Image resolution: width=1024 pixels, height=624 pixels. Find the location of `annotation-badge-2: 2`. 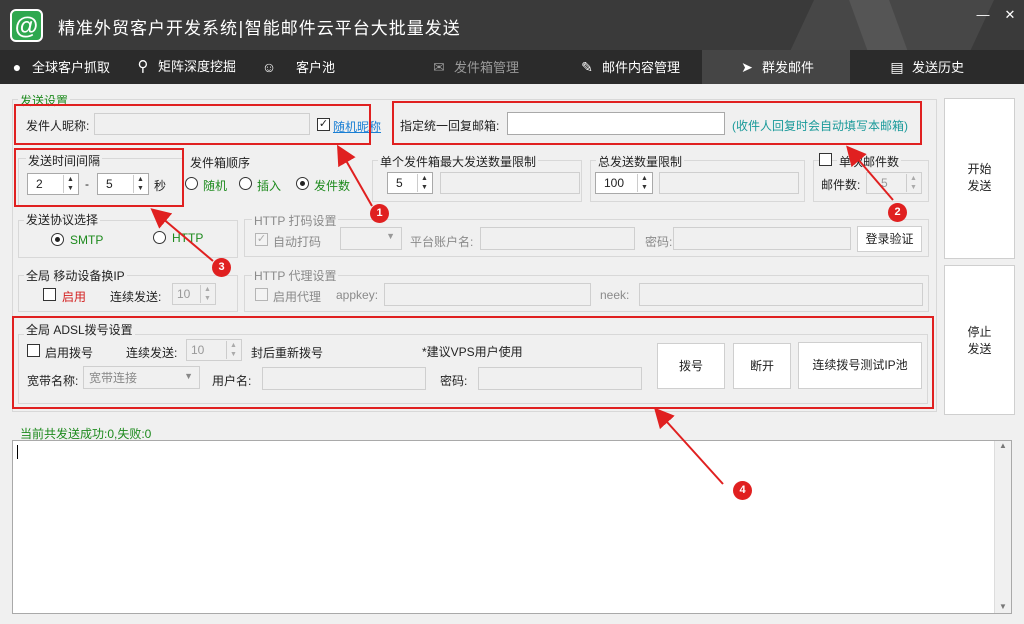

annotation-badge-2: 2 is located at coordinates (897, 212).